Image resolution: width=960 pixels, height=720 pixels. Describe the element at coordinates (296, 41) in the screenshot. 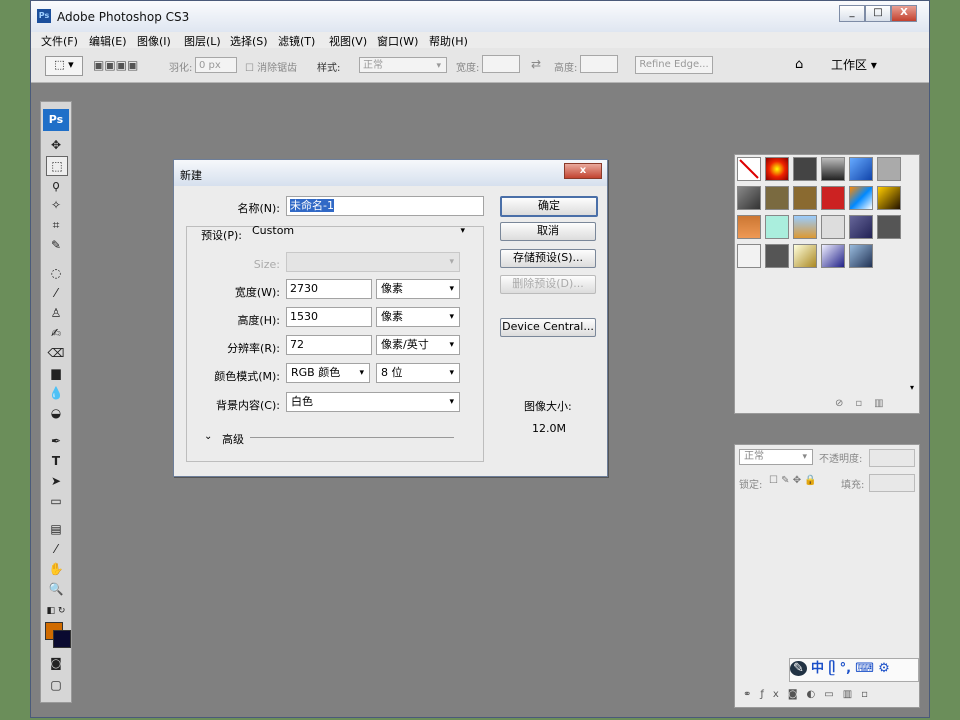

I see `menu-filter: 滤镜(T)` at that location.